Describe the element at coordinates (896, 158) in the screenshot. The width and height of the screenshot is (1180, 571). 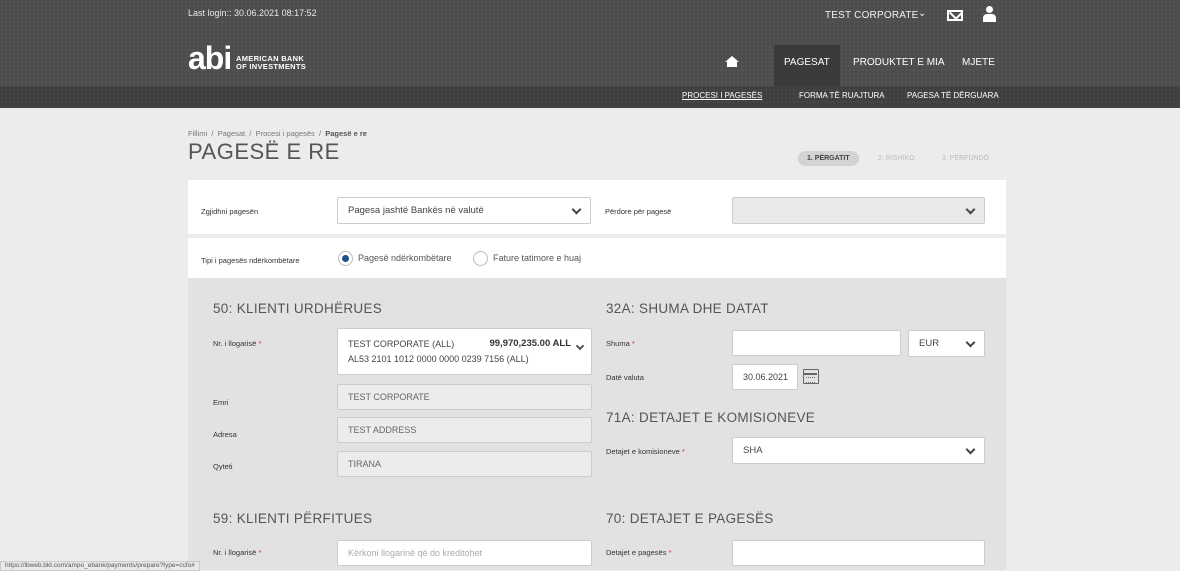
I see `step-review: 2. RISHIKO` at that location.